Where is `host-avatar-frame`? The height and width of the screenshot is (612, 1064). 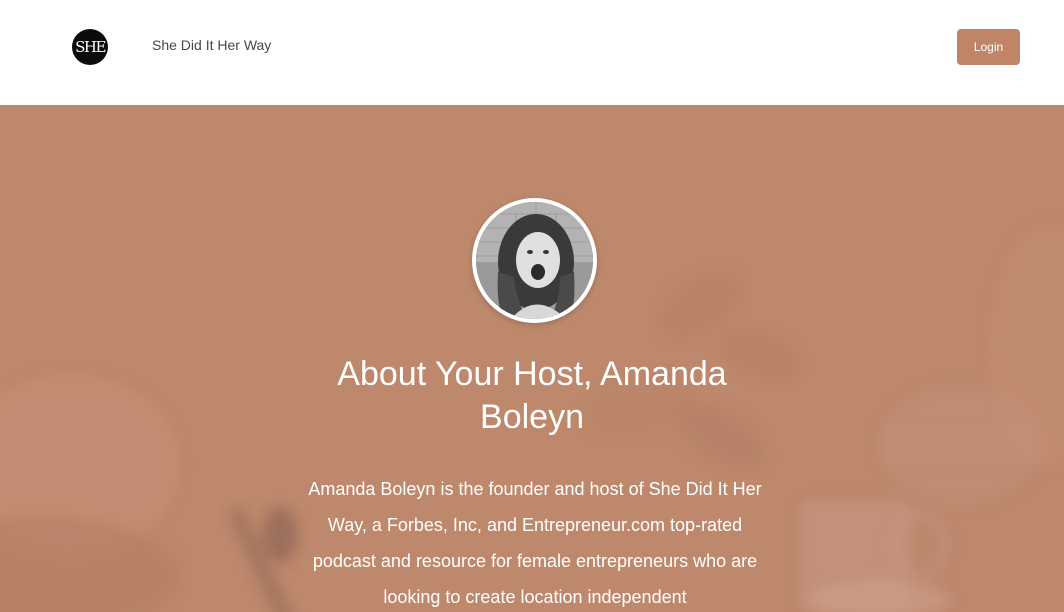 host-avatar-frame is located at coordinates (534, 260).